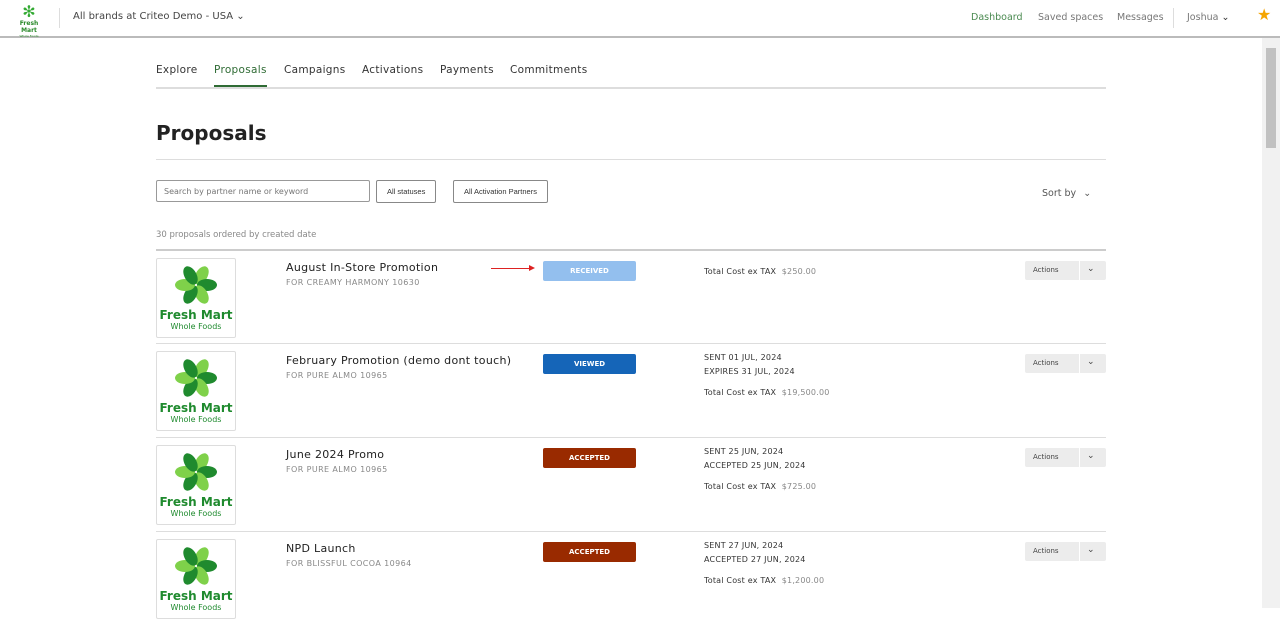 This screenshot has width=1280, height=625. Describe the element at coordinates (743, 357) in the screenshot. I see `proposal-date: SENT 01 JUL, 2024` at that location.